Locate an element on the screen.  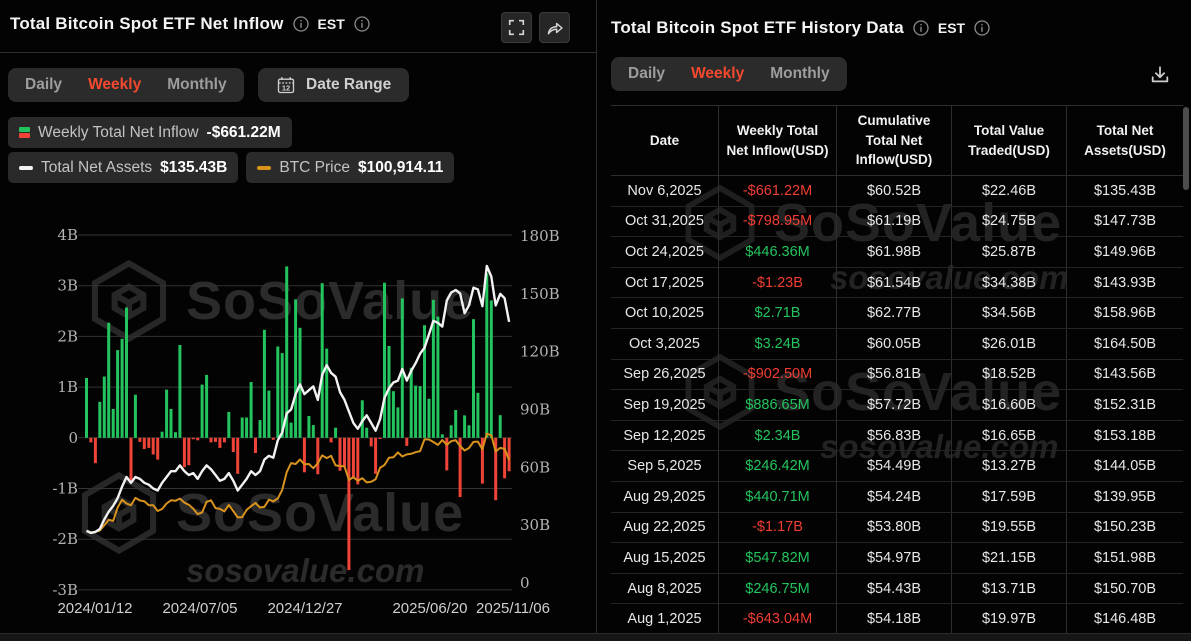
table-cell: $446.36M is located at coordinates (778, 252).